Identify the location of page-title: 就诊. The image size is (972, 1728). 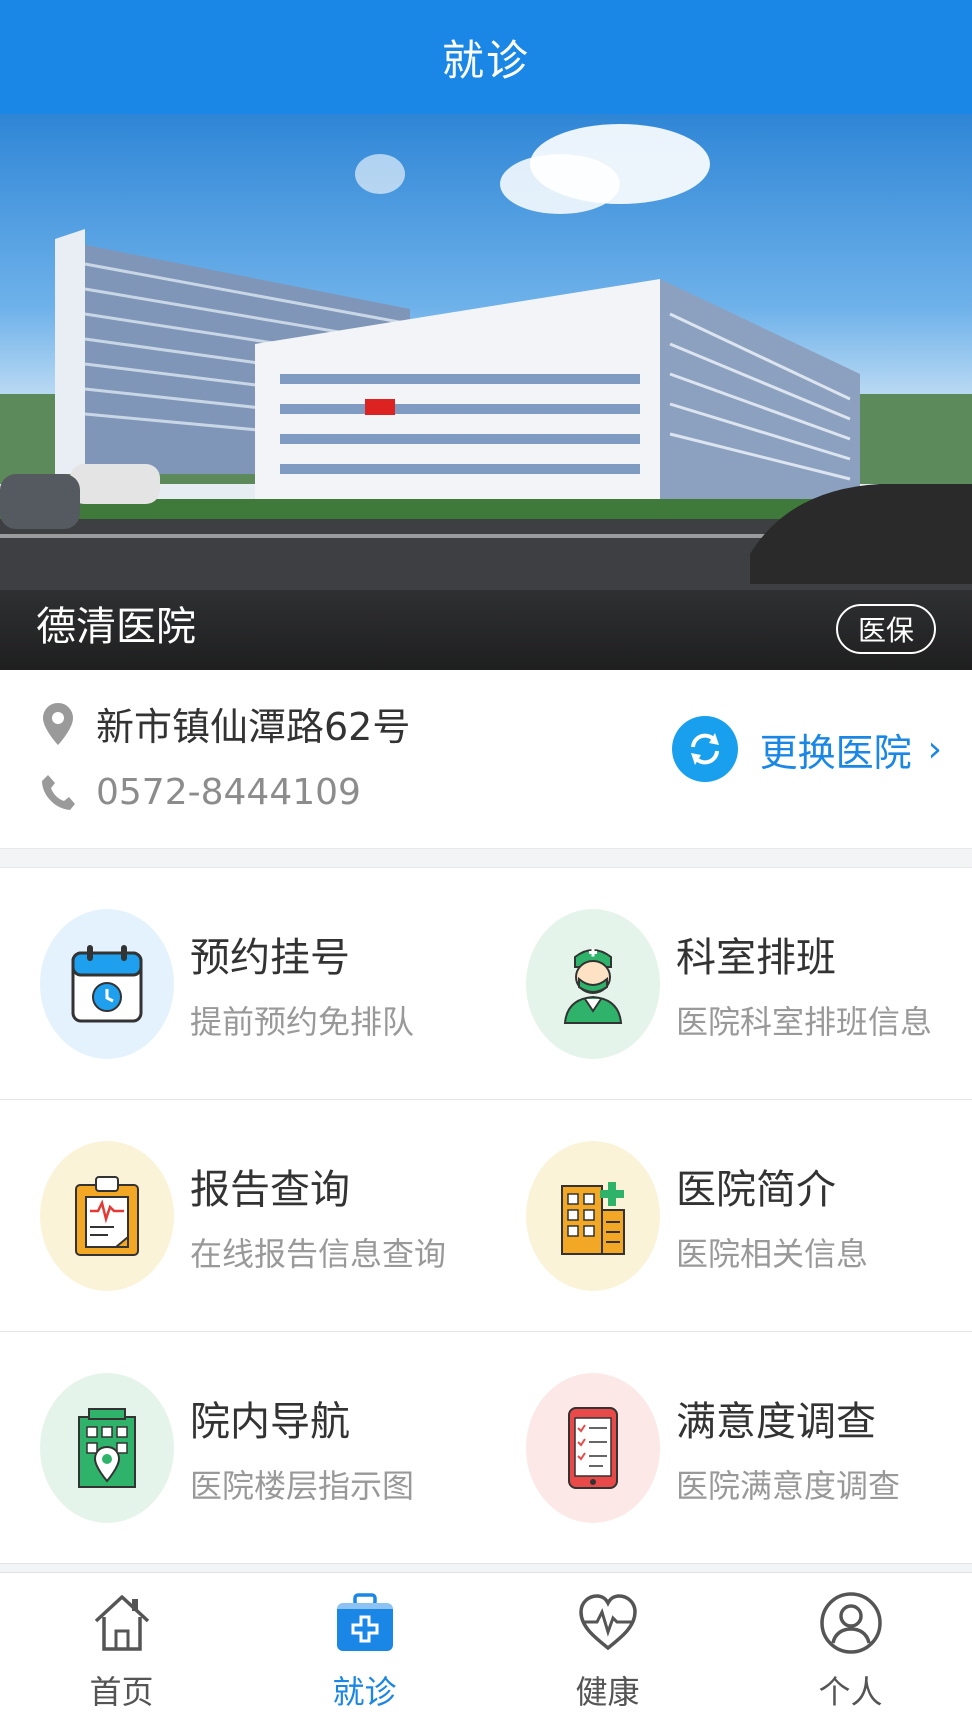
(485, 60).